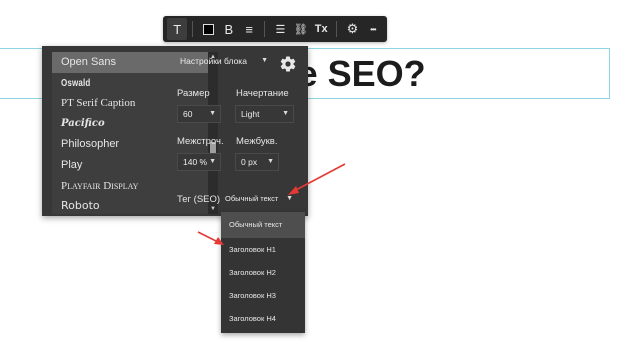 This screenshot has height=348, width=636. Describe the element at coordinates (317, 179) in the screenshot. I see `arrow-to-tag-select` at that location.